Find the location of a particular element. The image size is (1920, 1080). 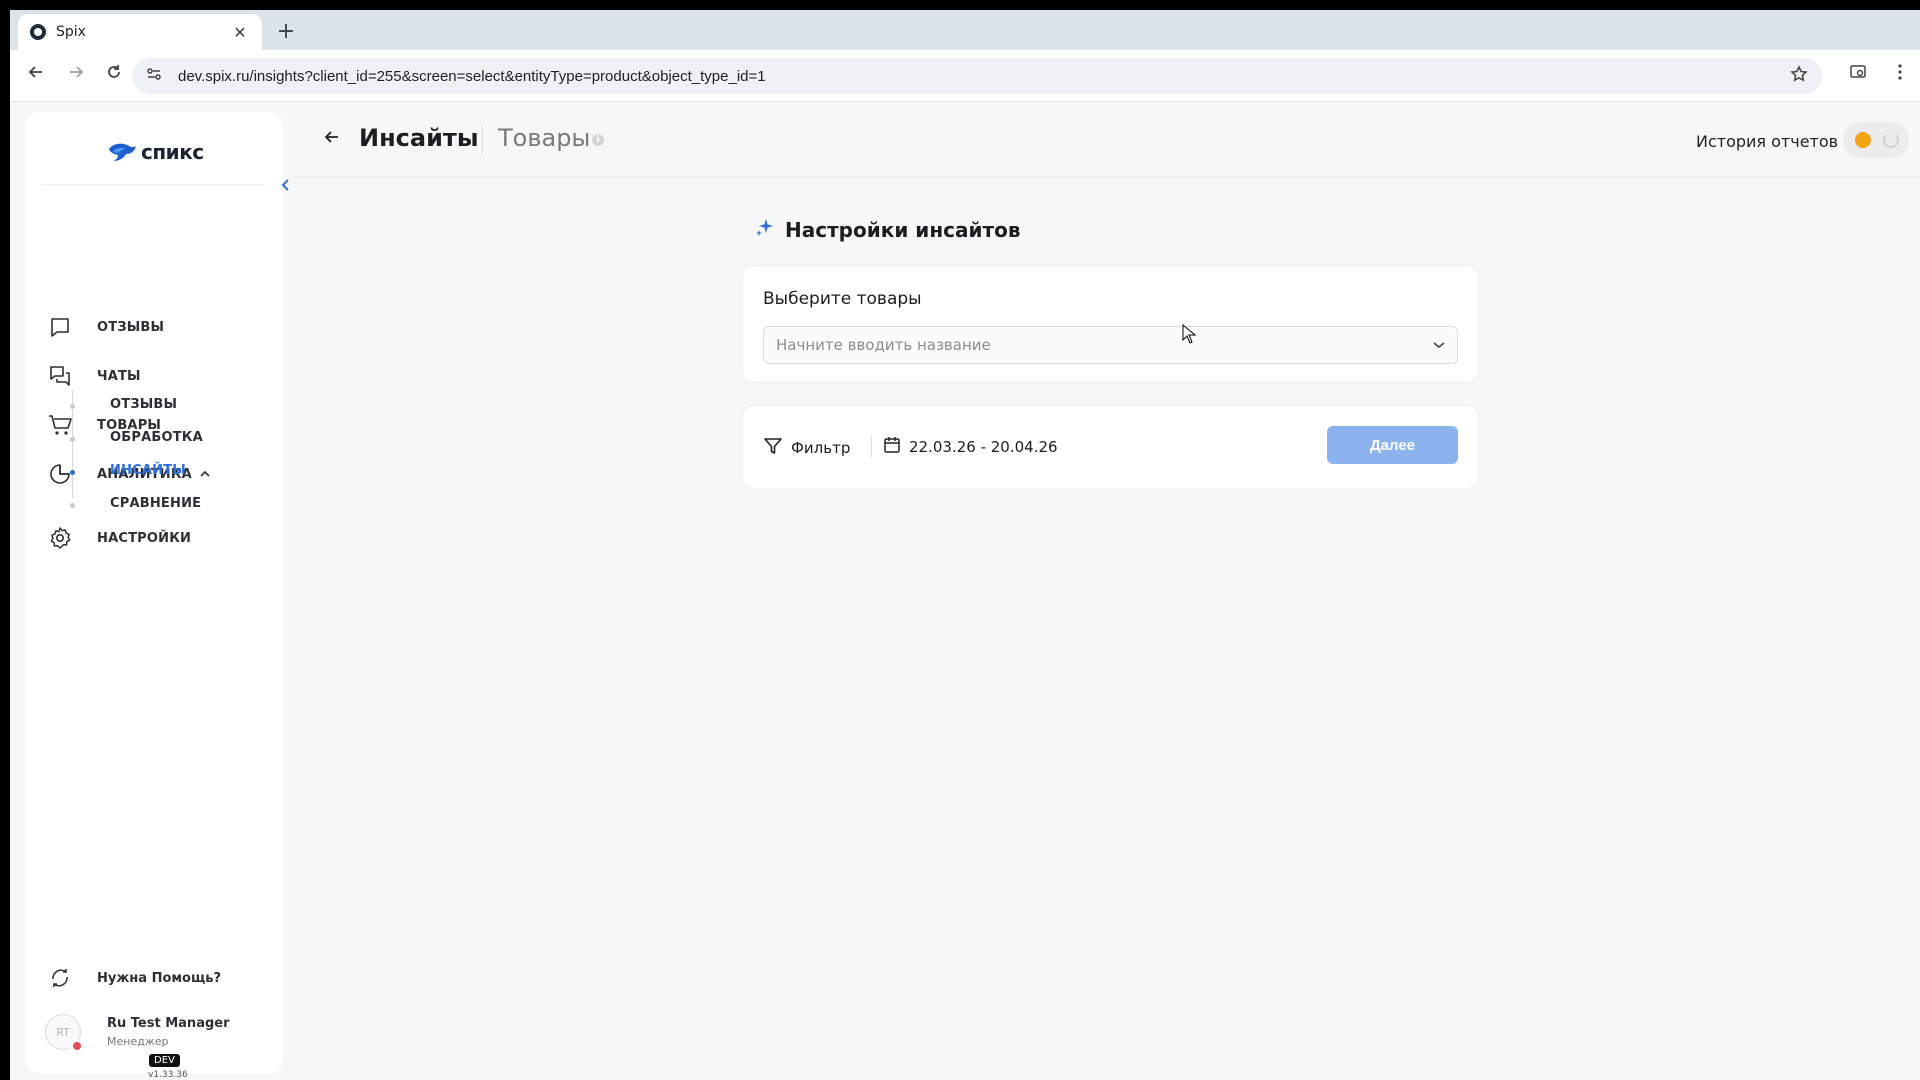

filter-label: Фильтр is located at coordinates (821, 448).